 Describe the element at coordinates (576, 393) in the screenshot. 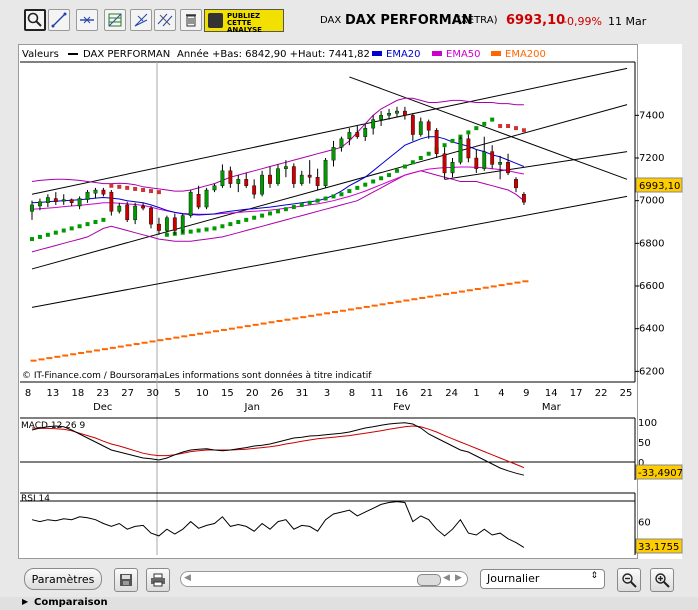

I see `x-tick-label: 17` at that location.